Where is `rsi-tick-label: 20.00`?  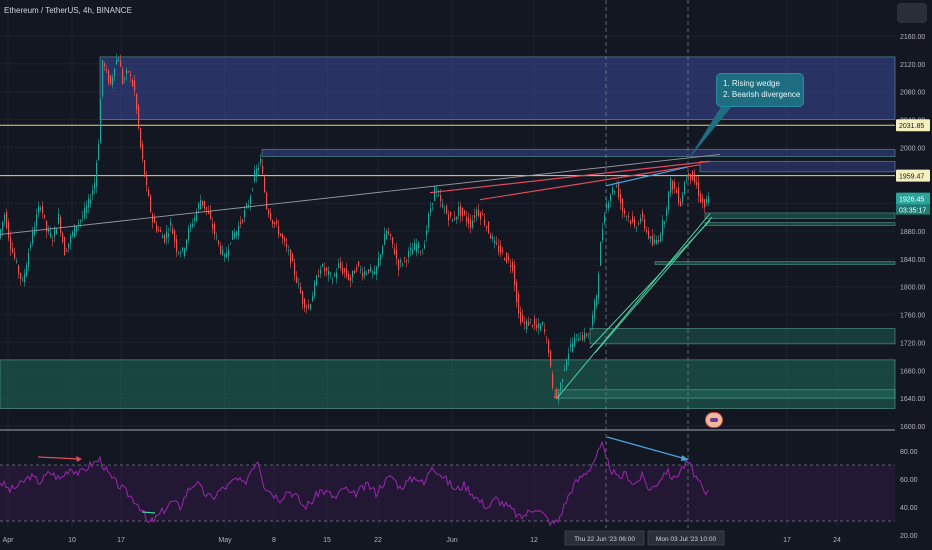
rsi-tick-label: 20.00 is located at coordinates (909, 536).